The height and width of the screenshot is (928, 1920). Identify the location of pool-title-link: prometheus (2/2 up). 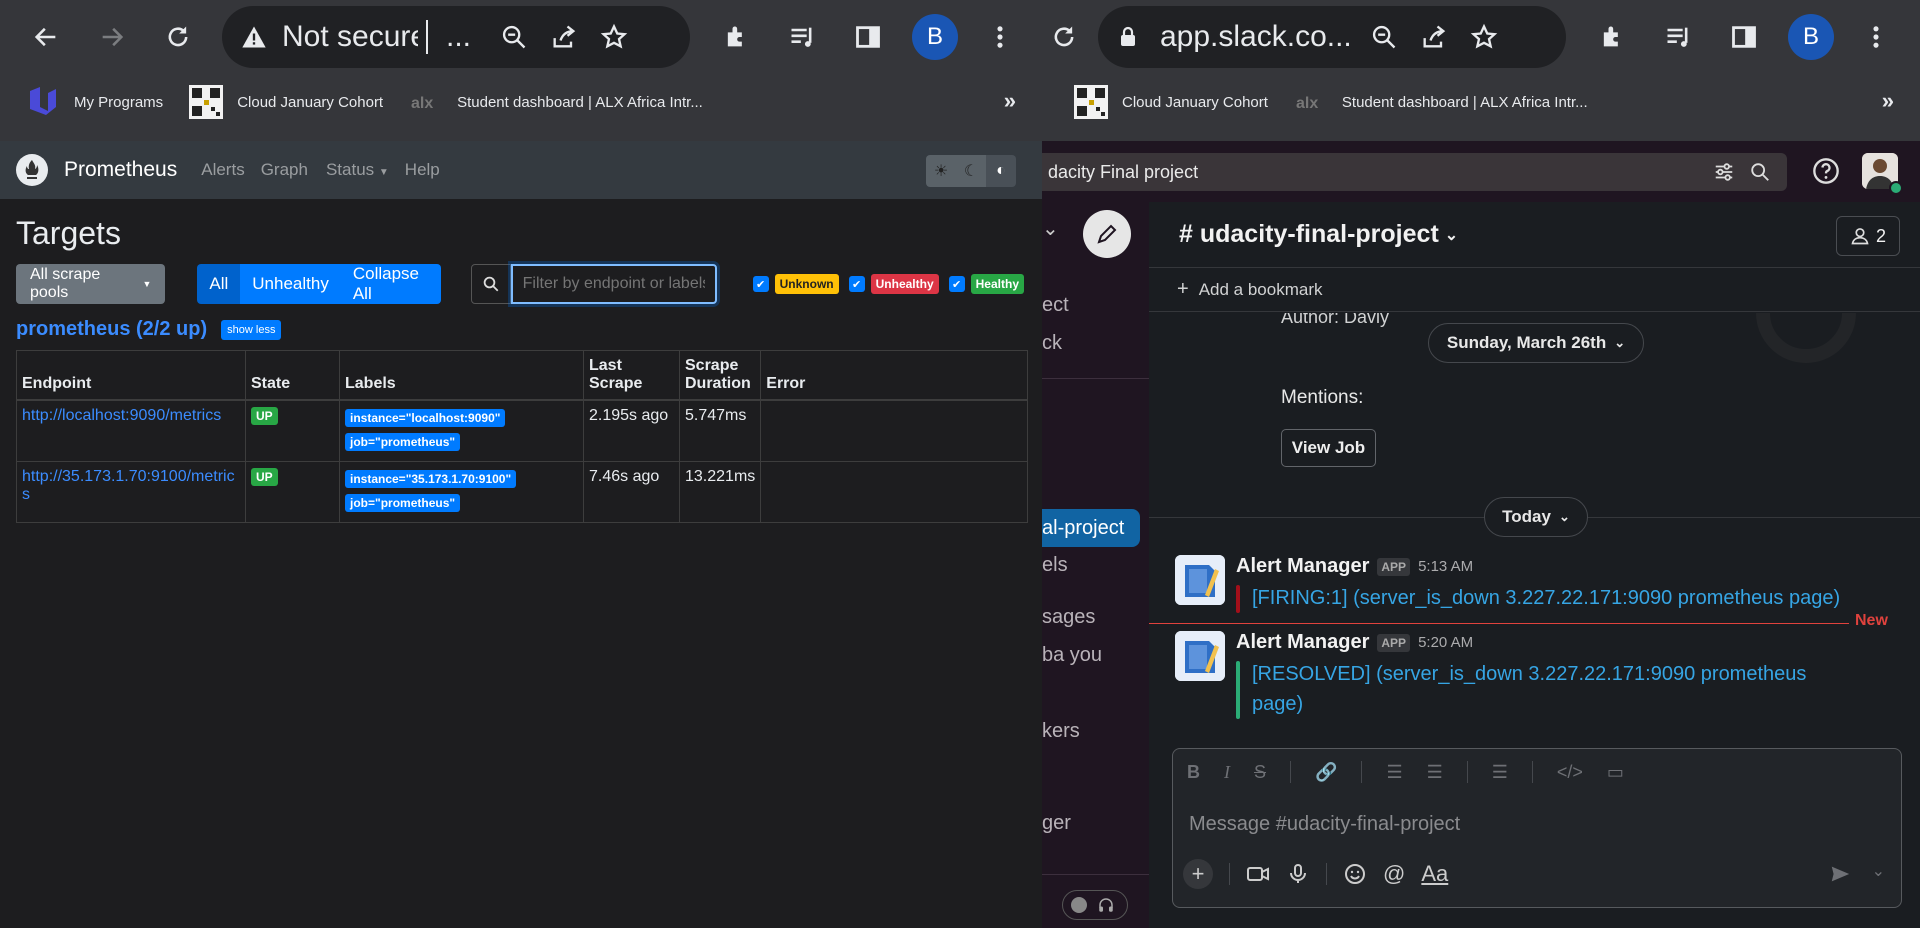
(111, 329).